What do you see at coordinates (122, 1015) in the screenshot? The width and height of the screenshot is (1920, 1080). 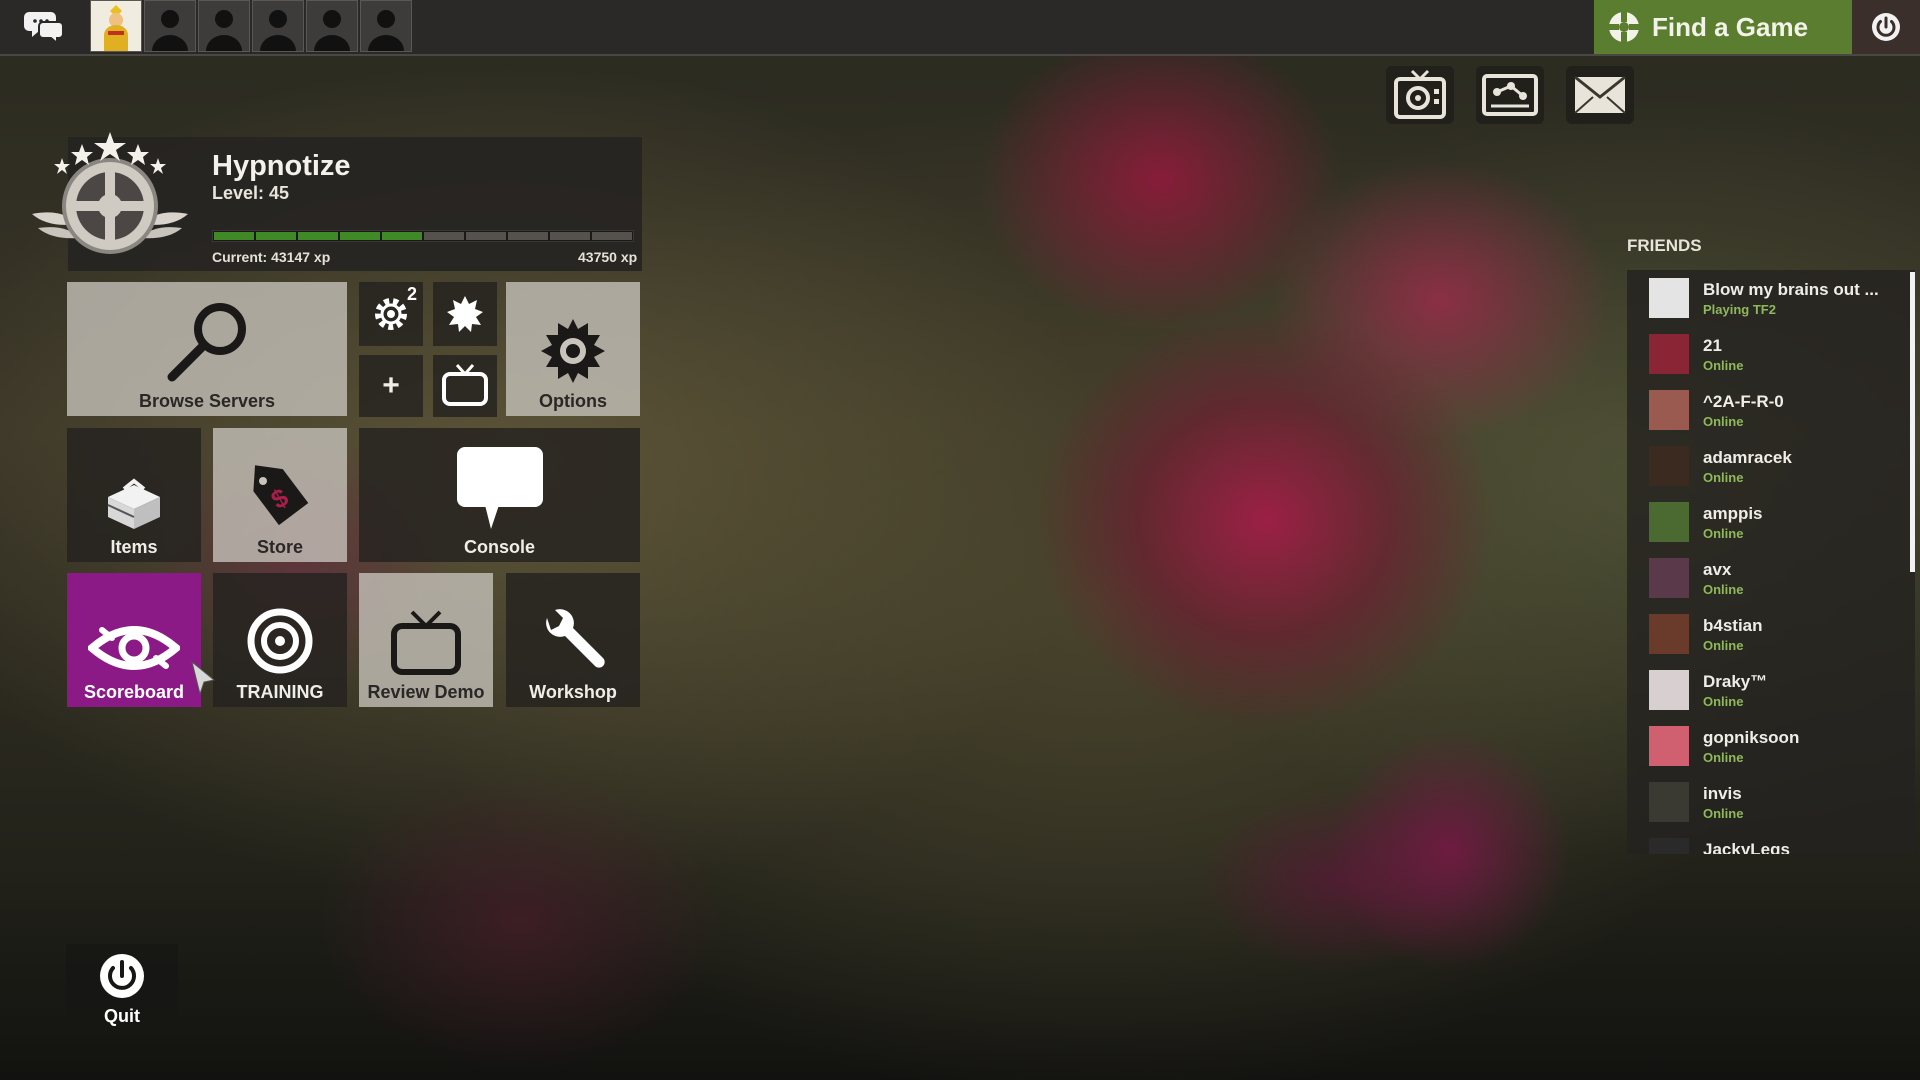 I see `quit-label: Quit` at bounding box center [122, 1015].